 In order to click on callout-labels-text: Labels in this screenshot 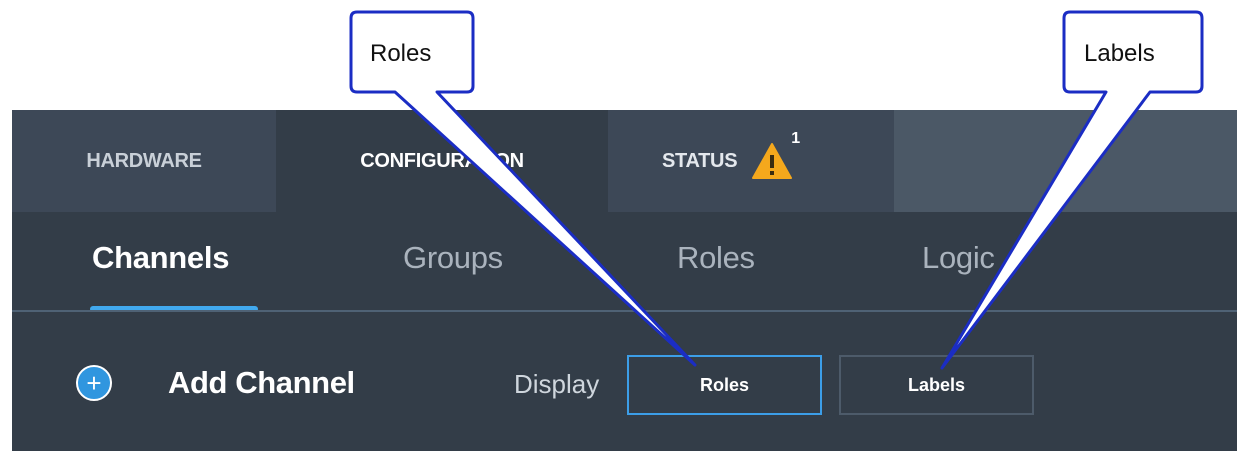, I will do `click(1119, 53)`.